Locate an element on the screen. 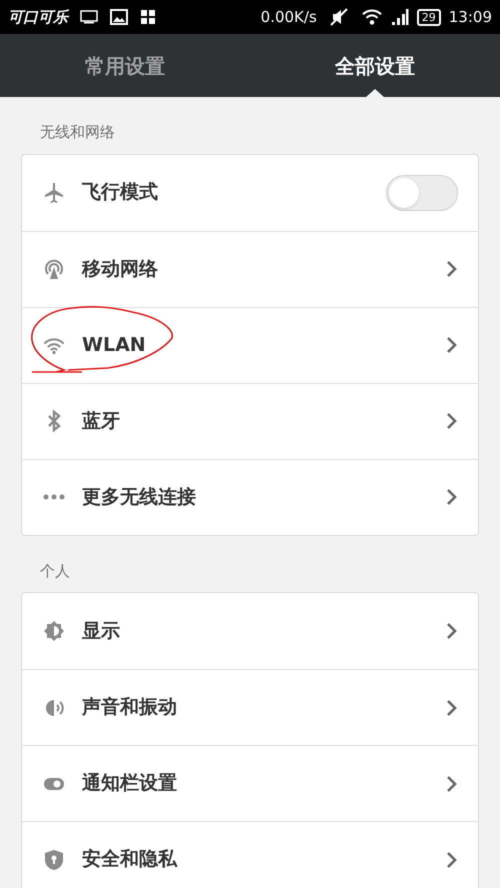 Image resolution: width=500 pixels, height=888 pixels. network-speed: 0.00K/s is located at coordinates (288, 17).